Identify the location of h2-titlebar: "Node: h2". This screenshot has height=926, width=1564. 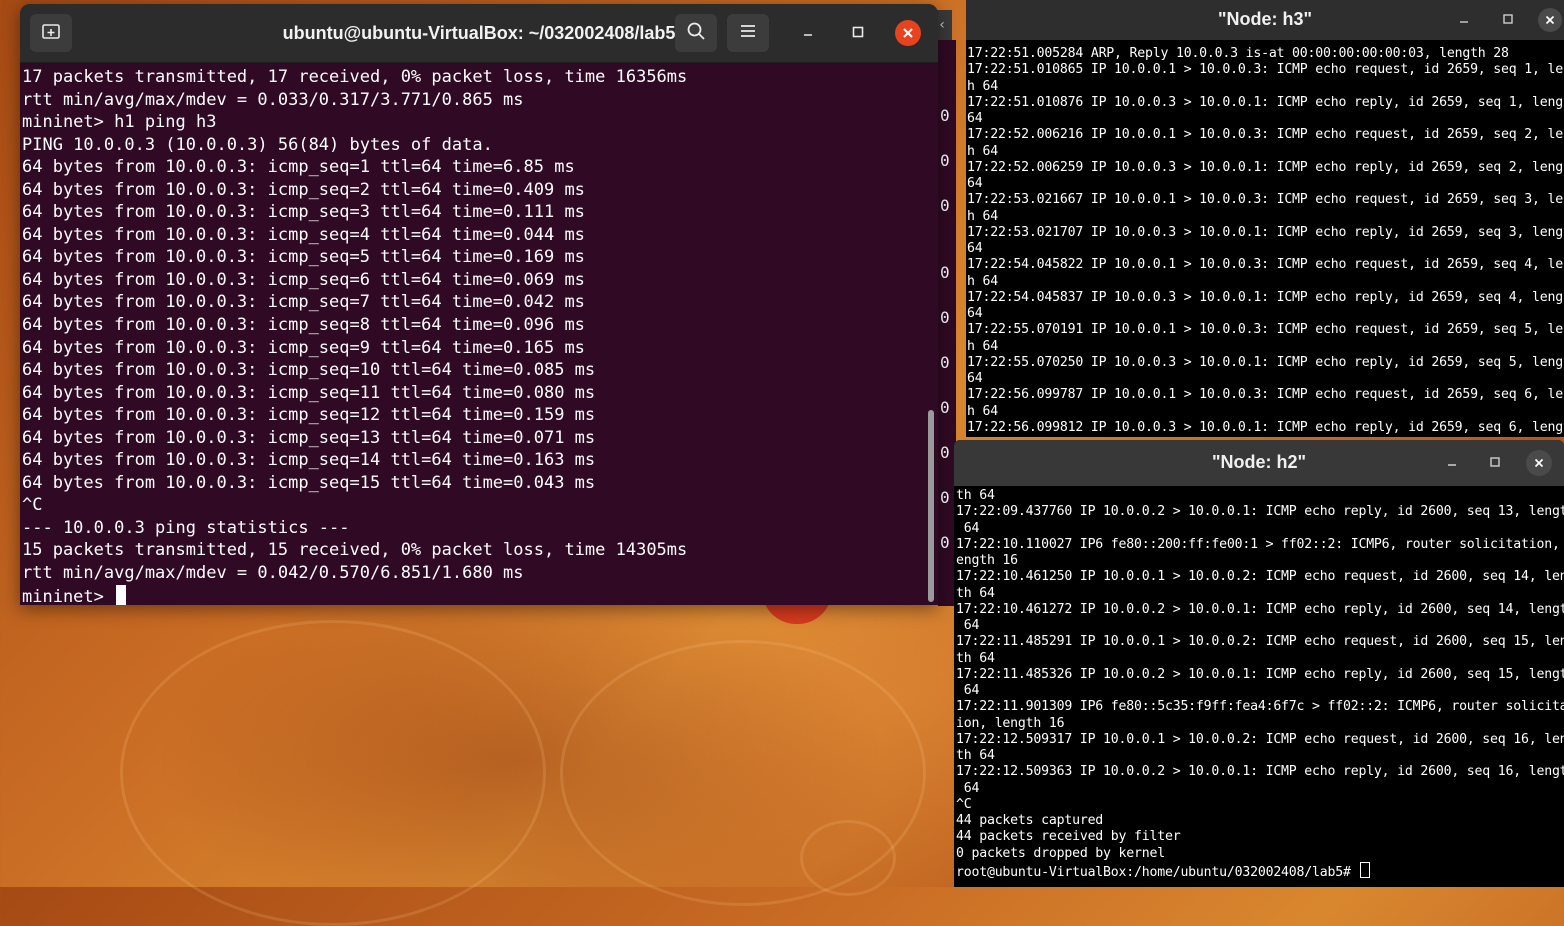
(1259, 463).